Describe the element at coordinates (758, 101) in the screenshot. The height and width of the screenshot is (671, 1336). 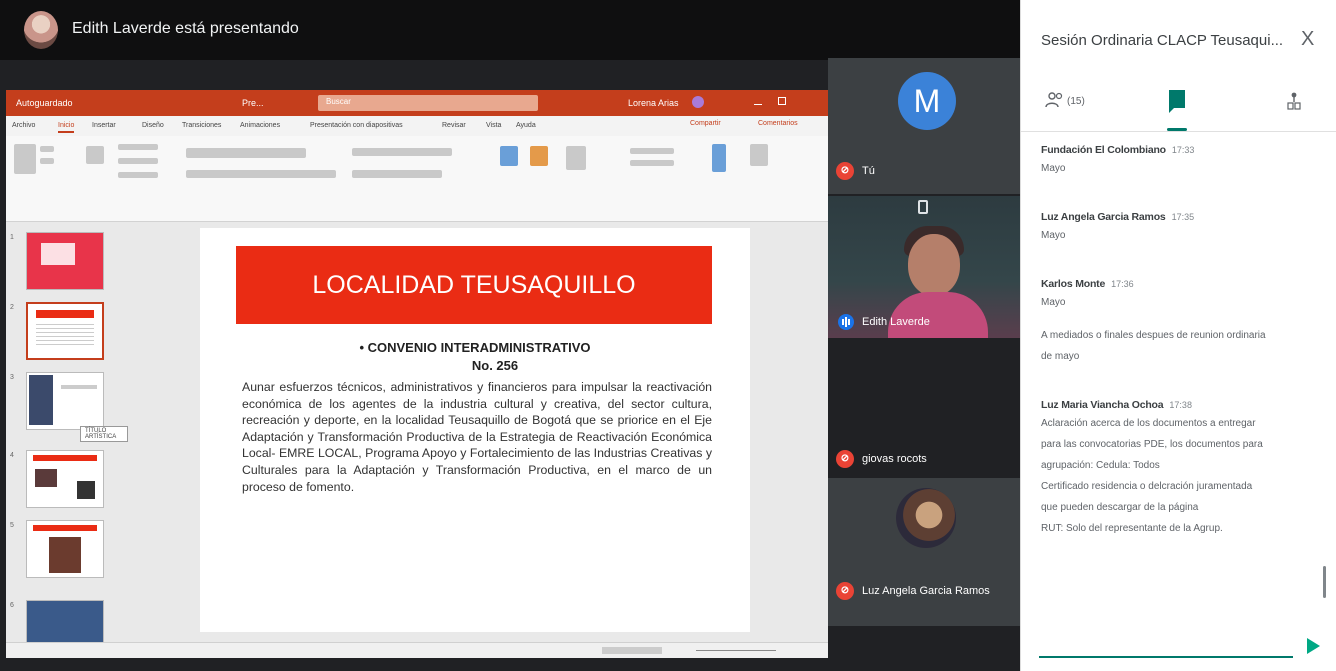
I see `minimize-icon` at that location.